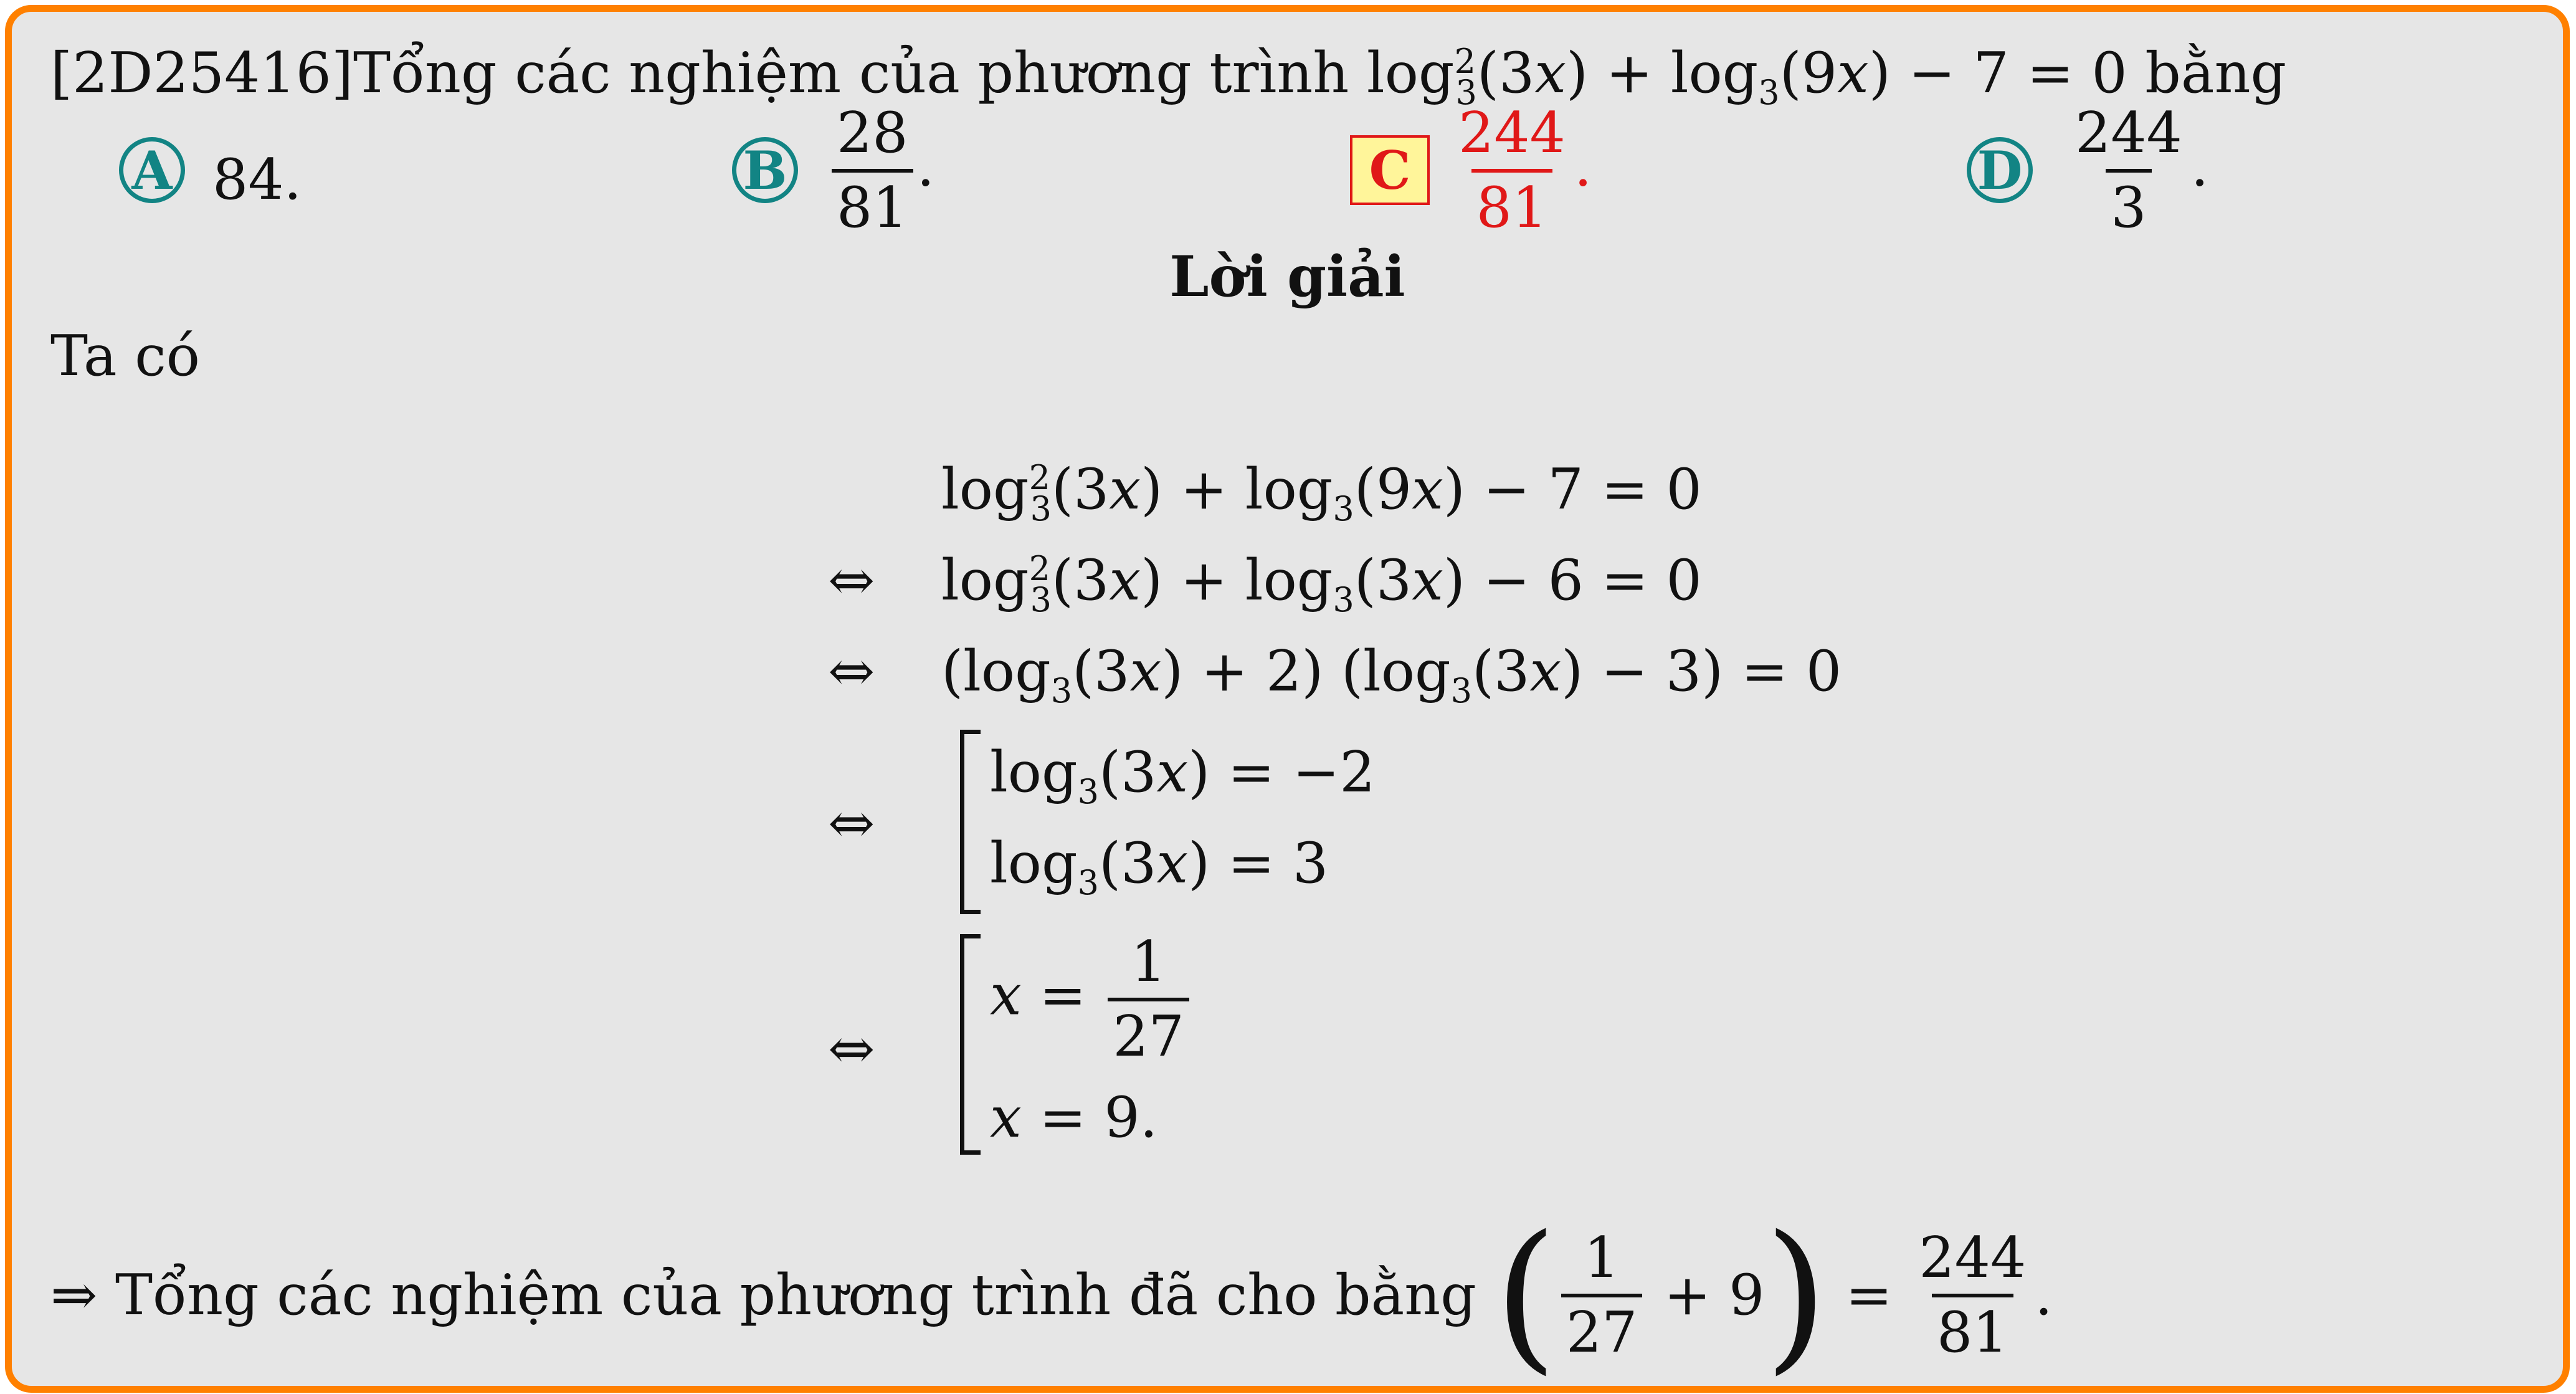 The width and height of the screenshot is (2576, 1394). What do you see at coordinates (152, 170) in the screenshot?
I see `option-a-marker: A` at bounding box center [152, 170].